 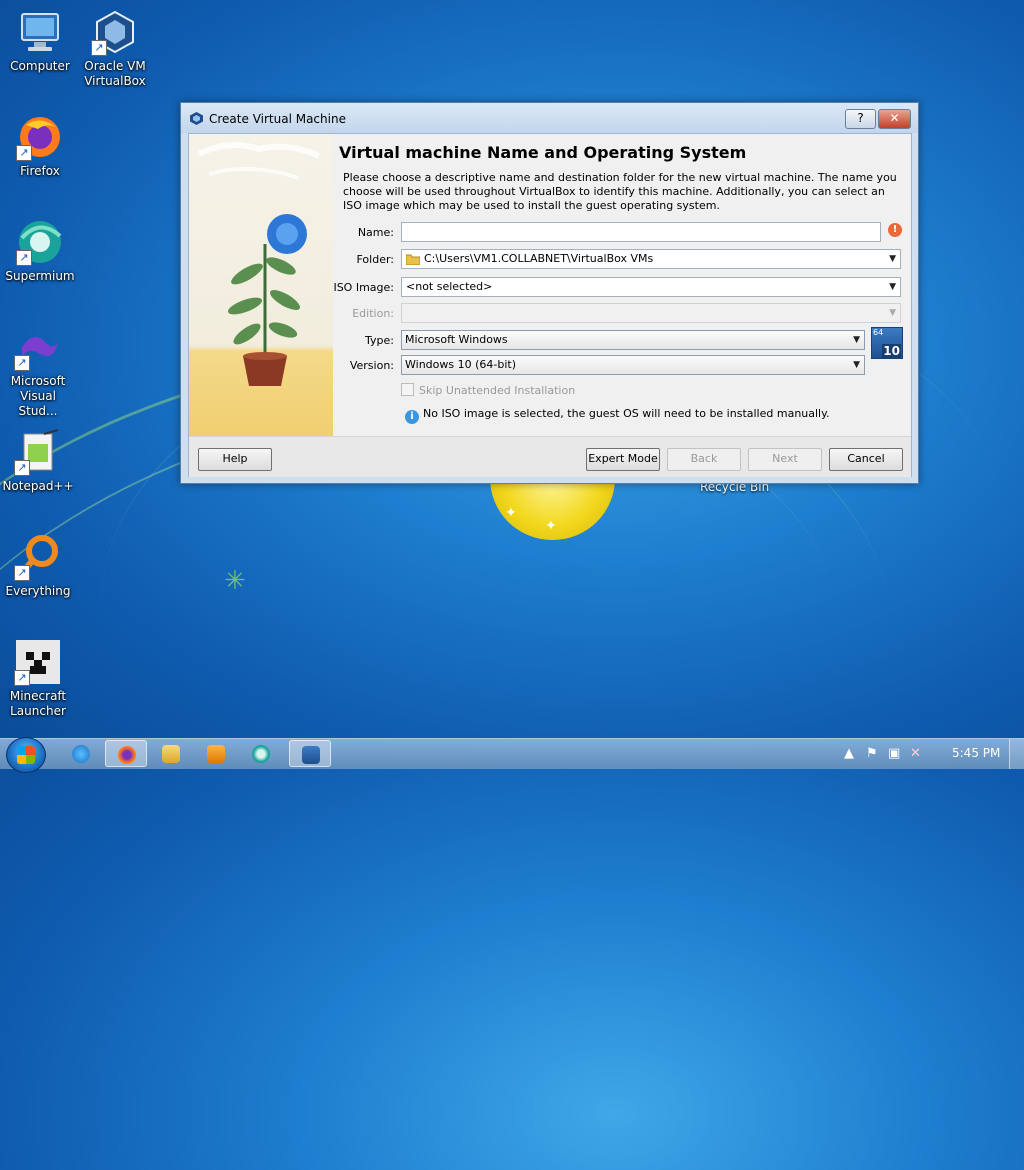 I want to click on desktop-icon-firefox: ↗ Firefox, so click(x=40, y=146).